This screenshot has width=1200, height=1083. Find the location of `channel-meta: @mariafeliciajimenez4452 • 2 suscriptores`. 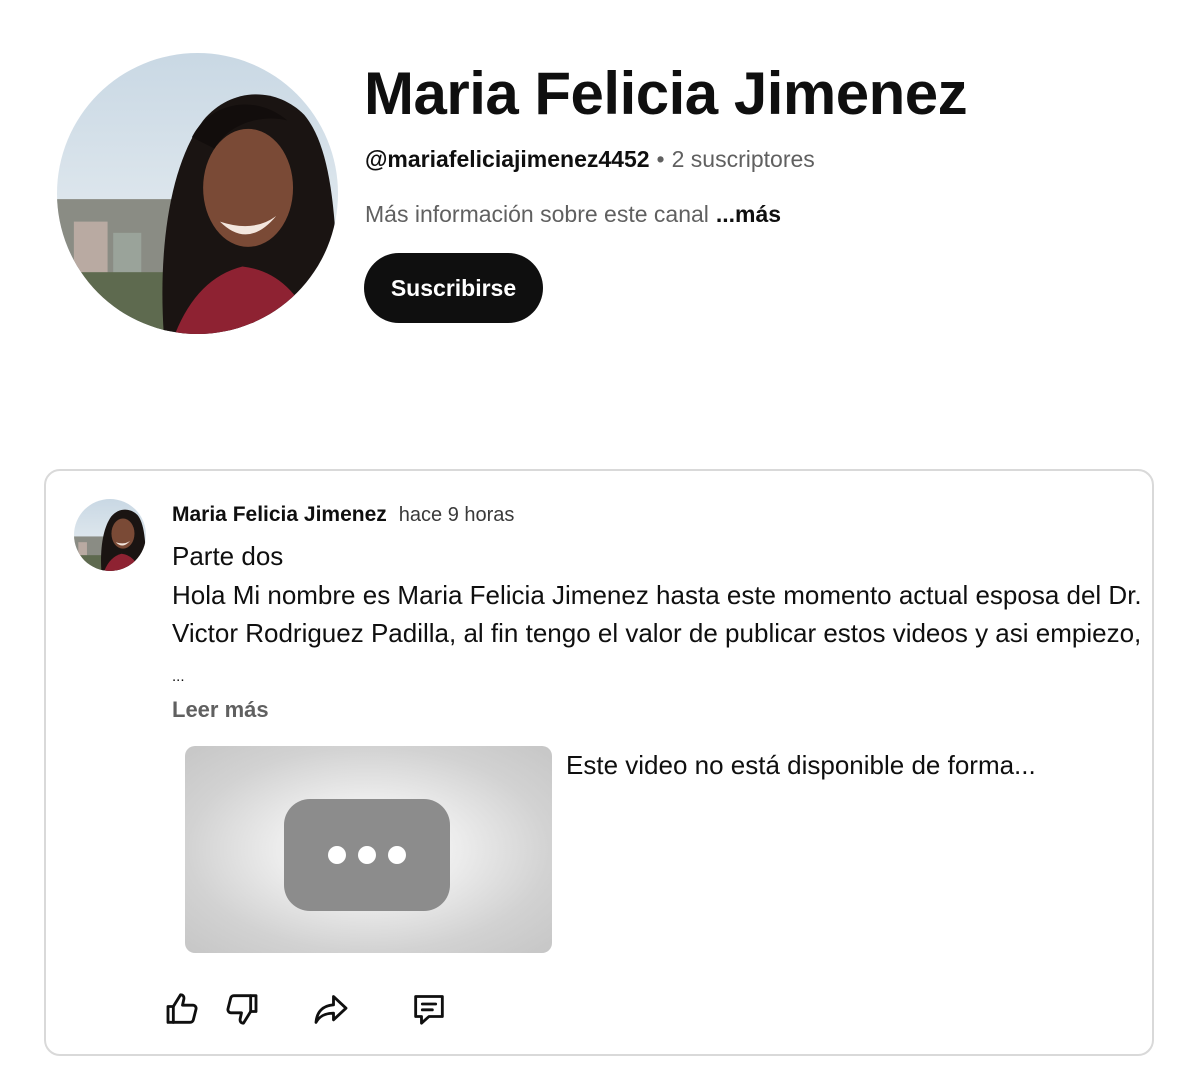

channel-meta: @mariafeliciajimenez4452 • 2 suscriptores is located at coordinates (590, 159).